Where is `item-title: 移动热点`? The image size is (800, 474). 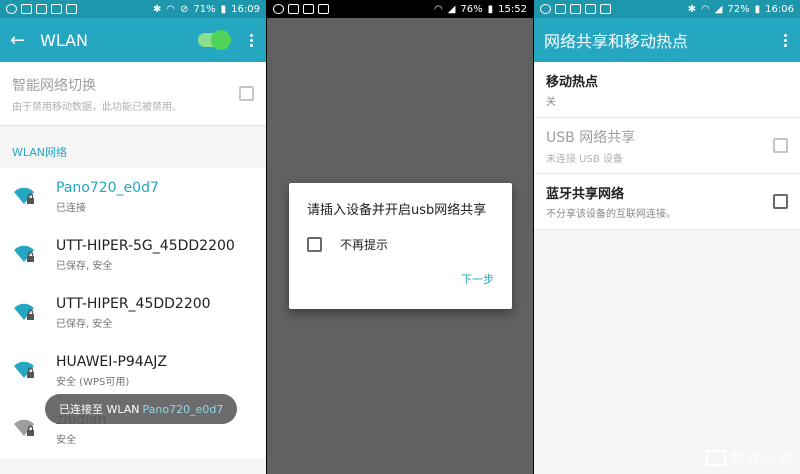
item-title: 移动热点 is located at coordinates (572, 82).